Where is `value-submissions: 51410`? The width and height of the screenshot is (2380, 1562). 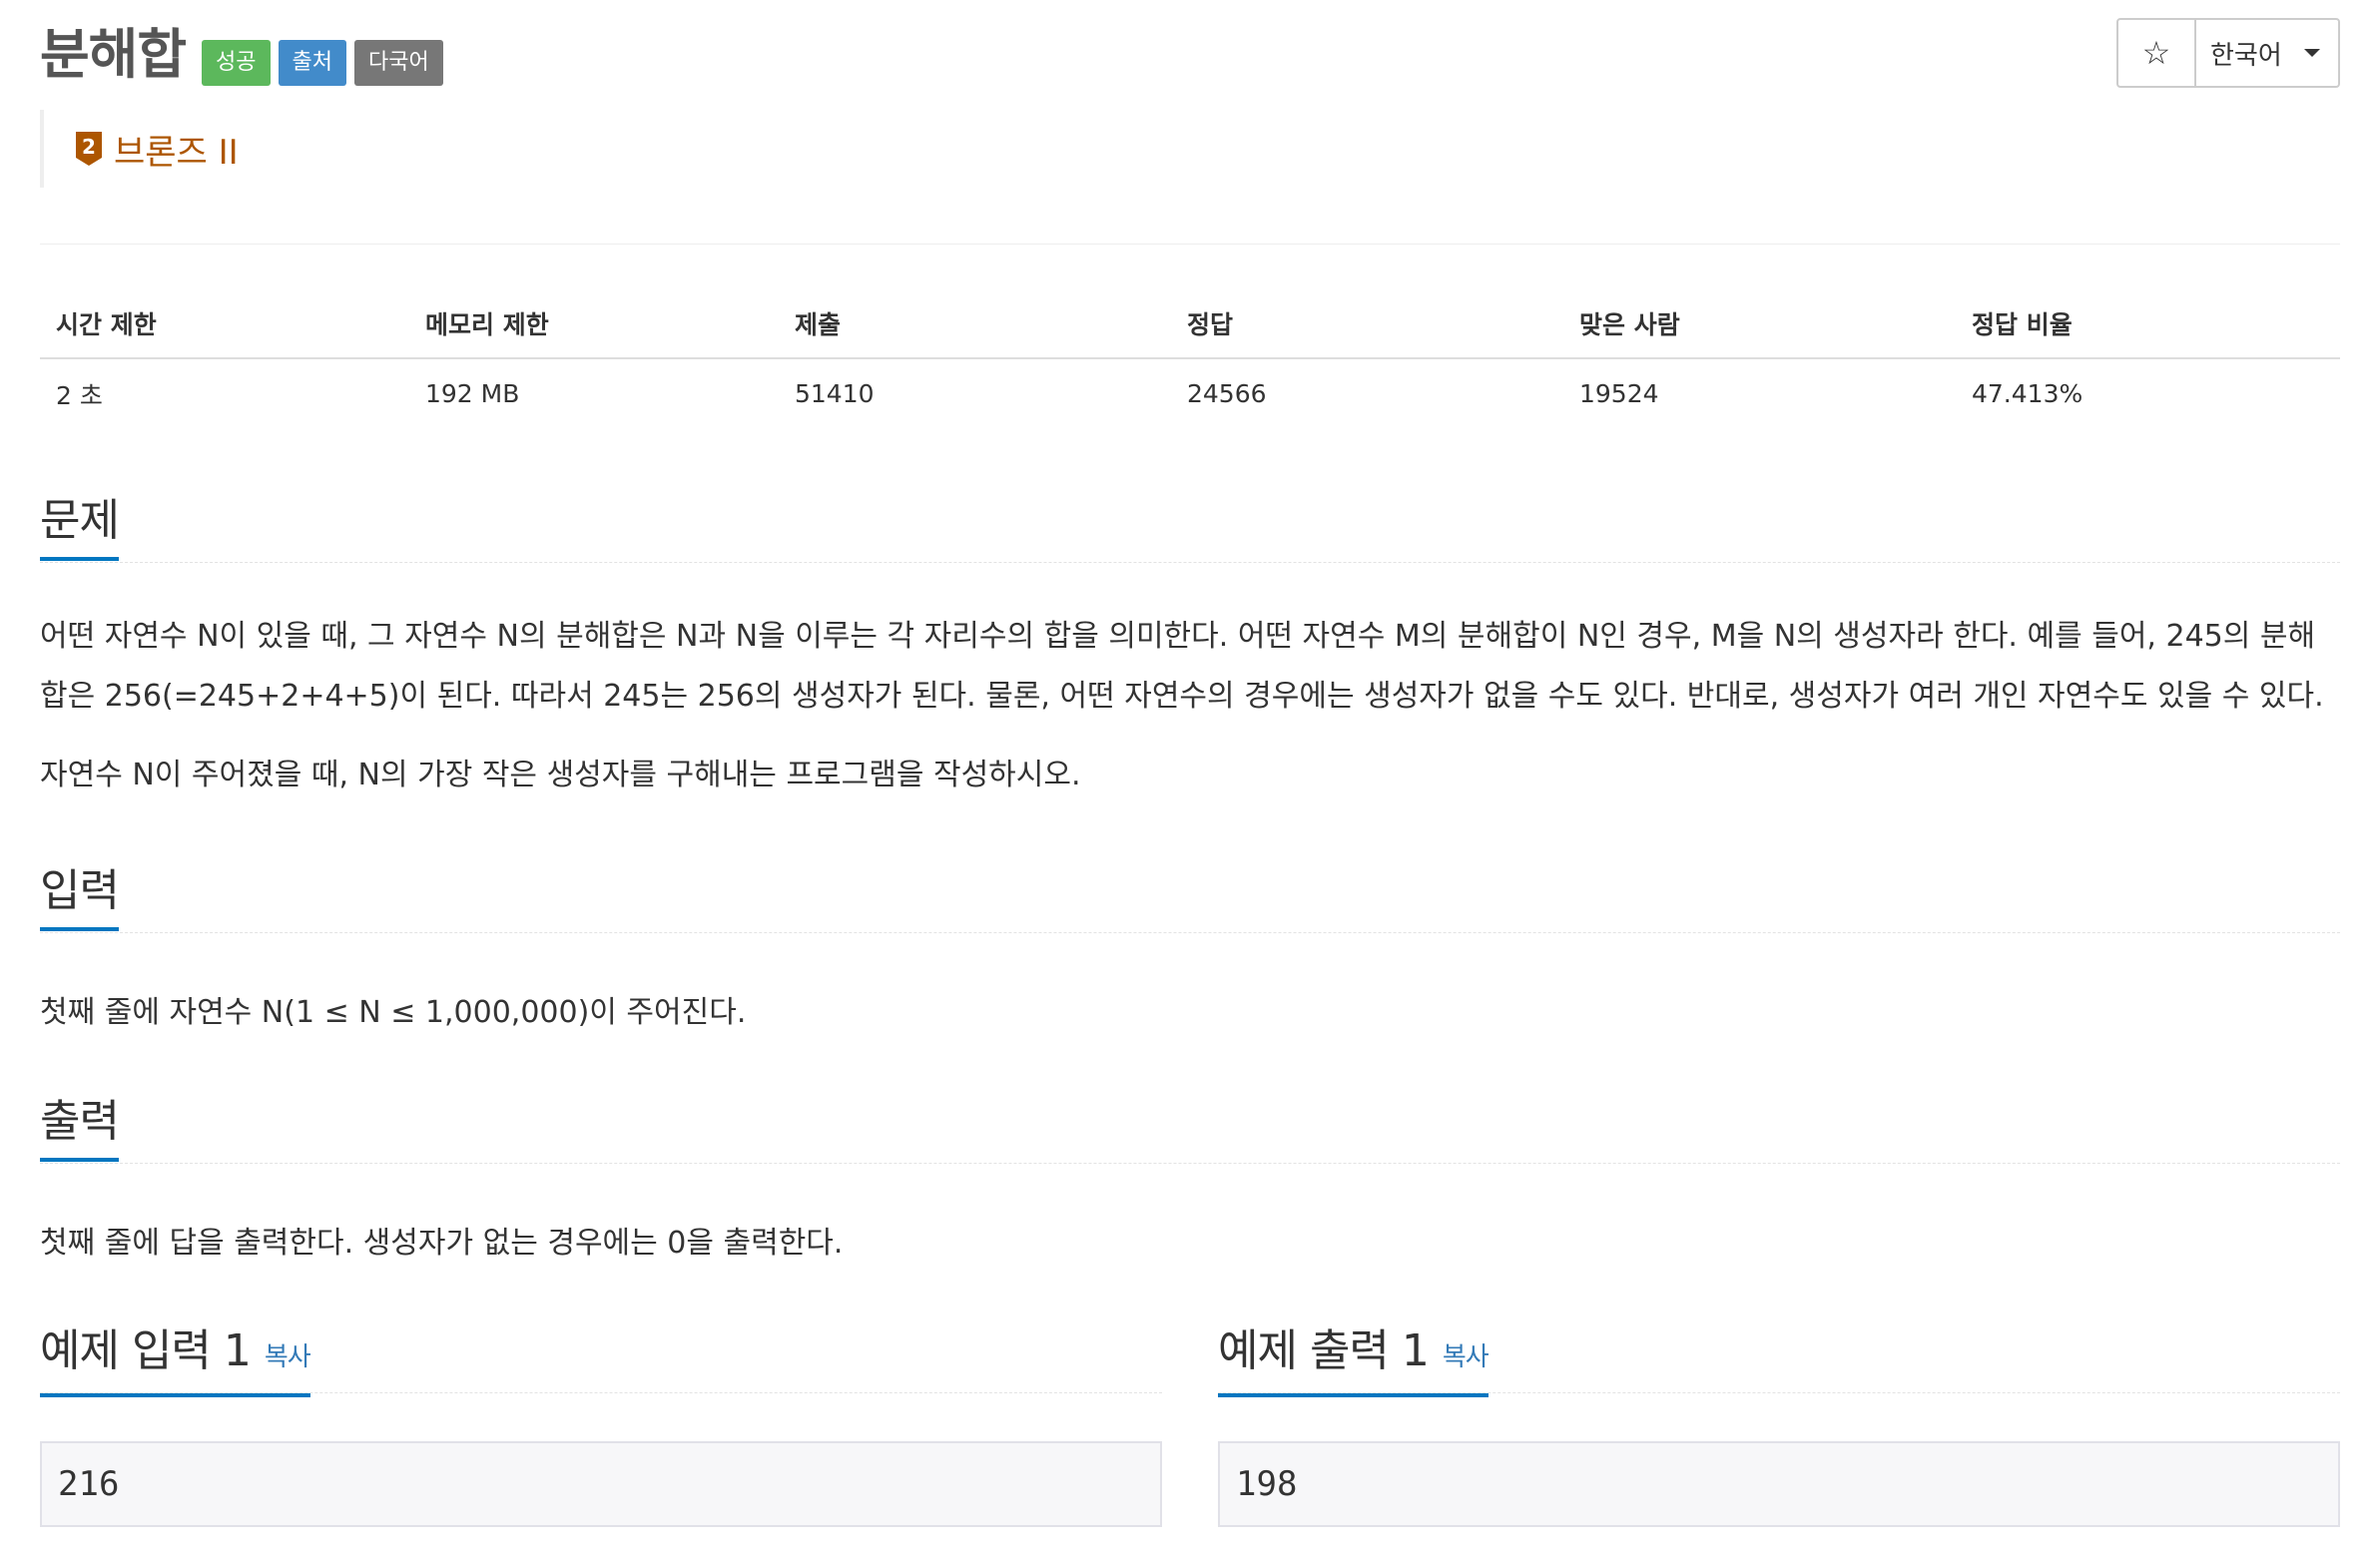 value-submissions: 51410 is located at coordinates (975, 393).